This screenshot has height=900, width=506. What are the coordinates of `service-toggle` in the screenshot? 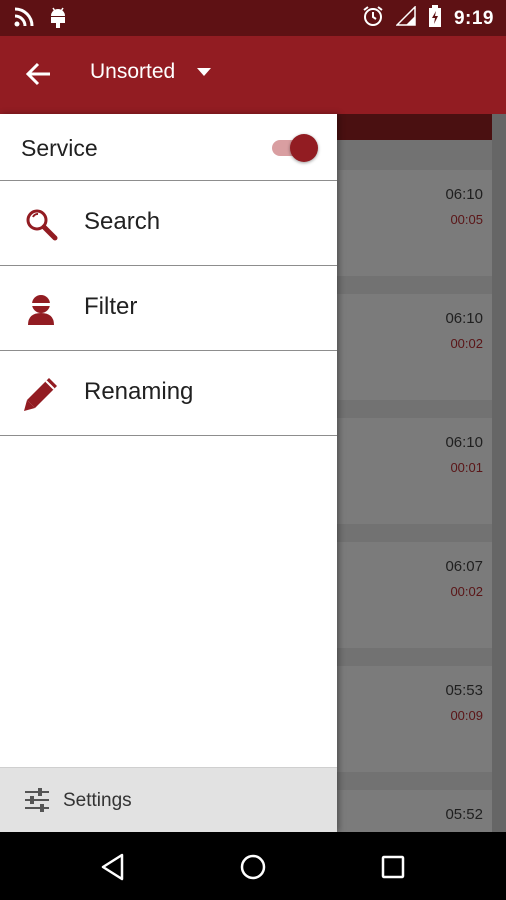 It's located at (295, 148).